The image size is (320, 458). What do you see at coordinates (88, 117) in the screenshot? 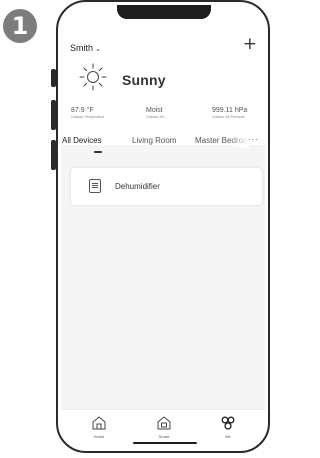
I see `stat-label: Outdoor Temperature` at bounding box center [88, 117].